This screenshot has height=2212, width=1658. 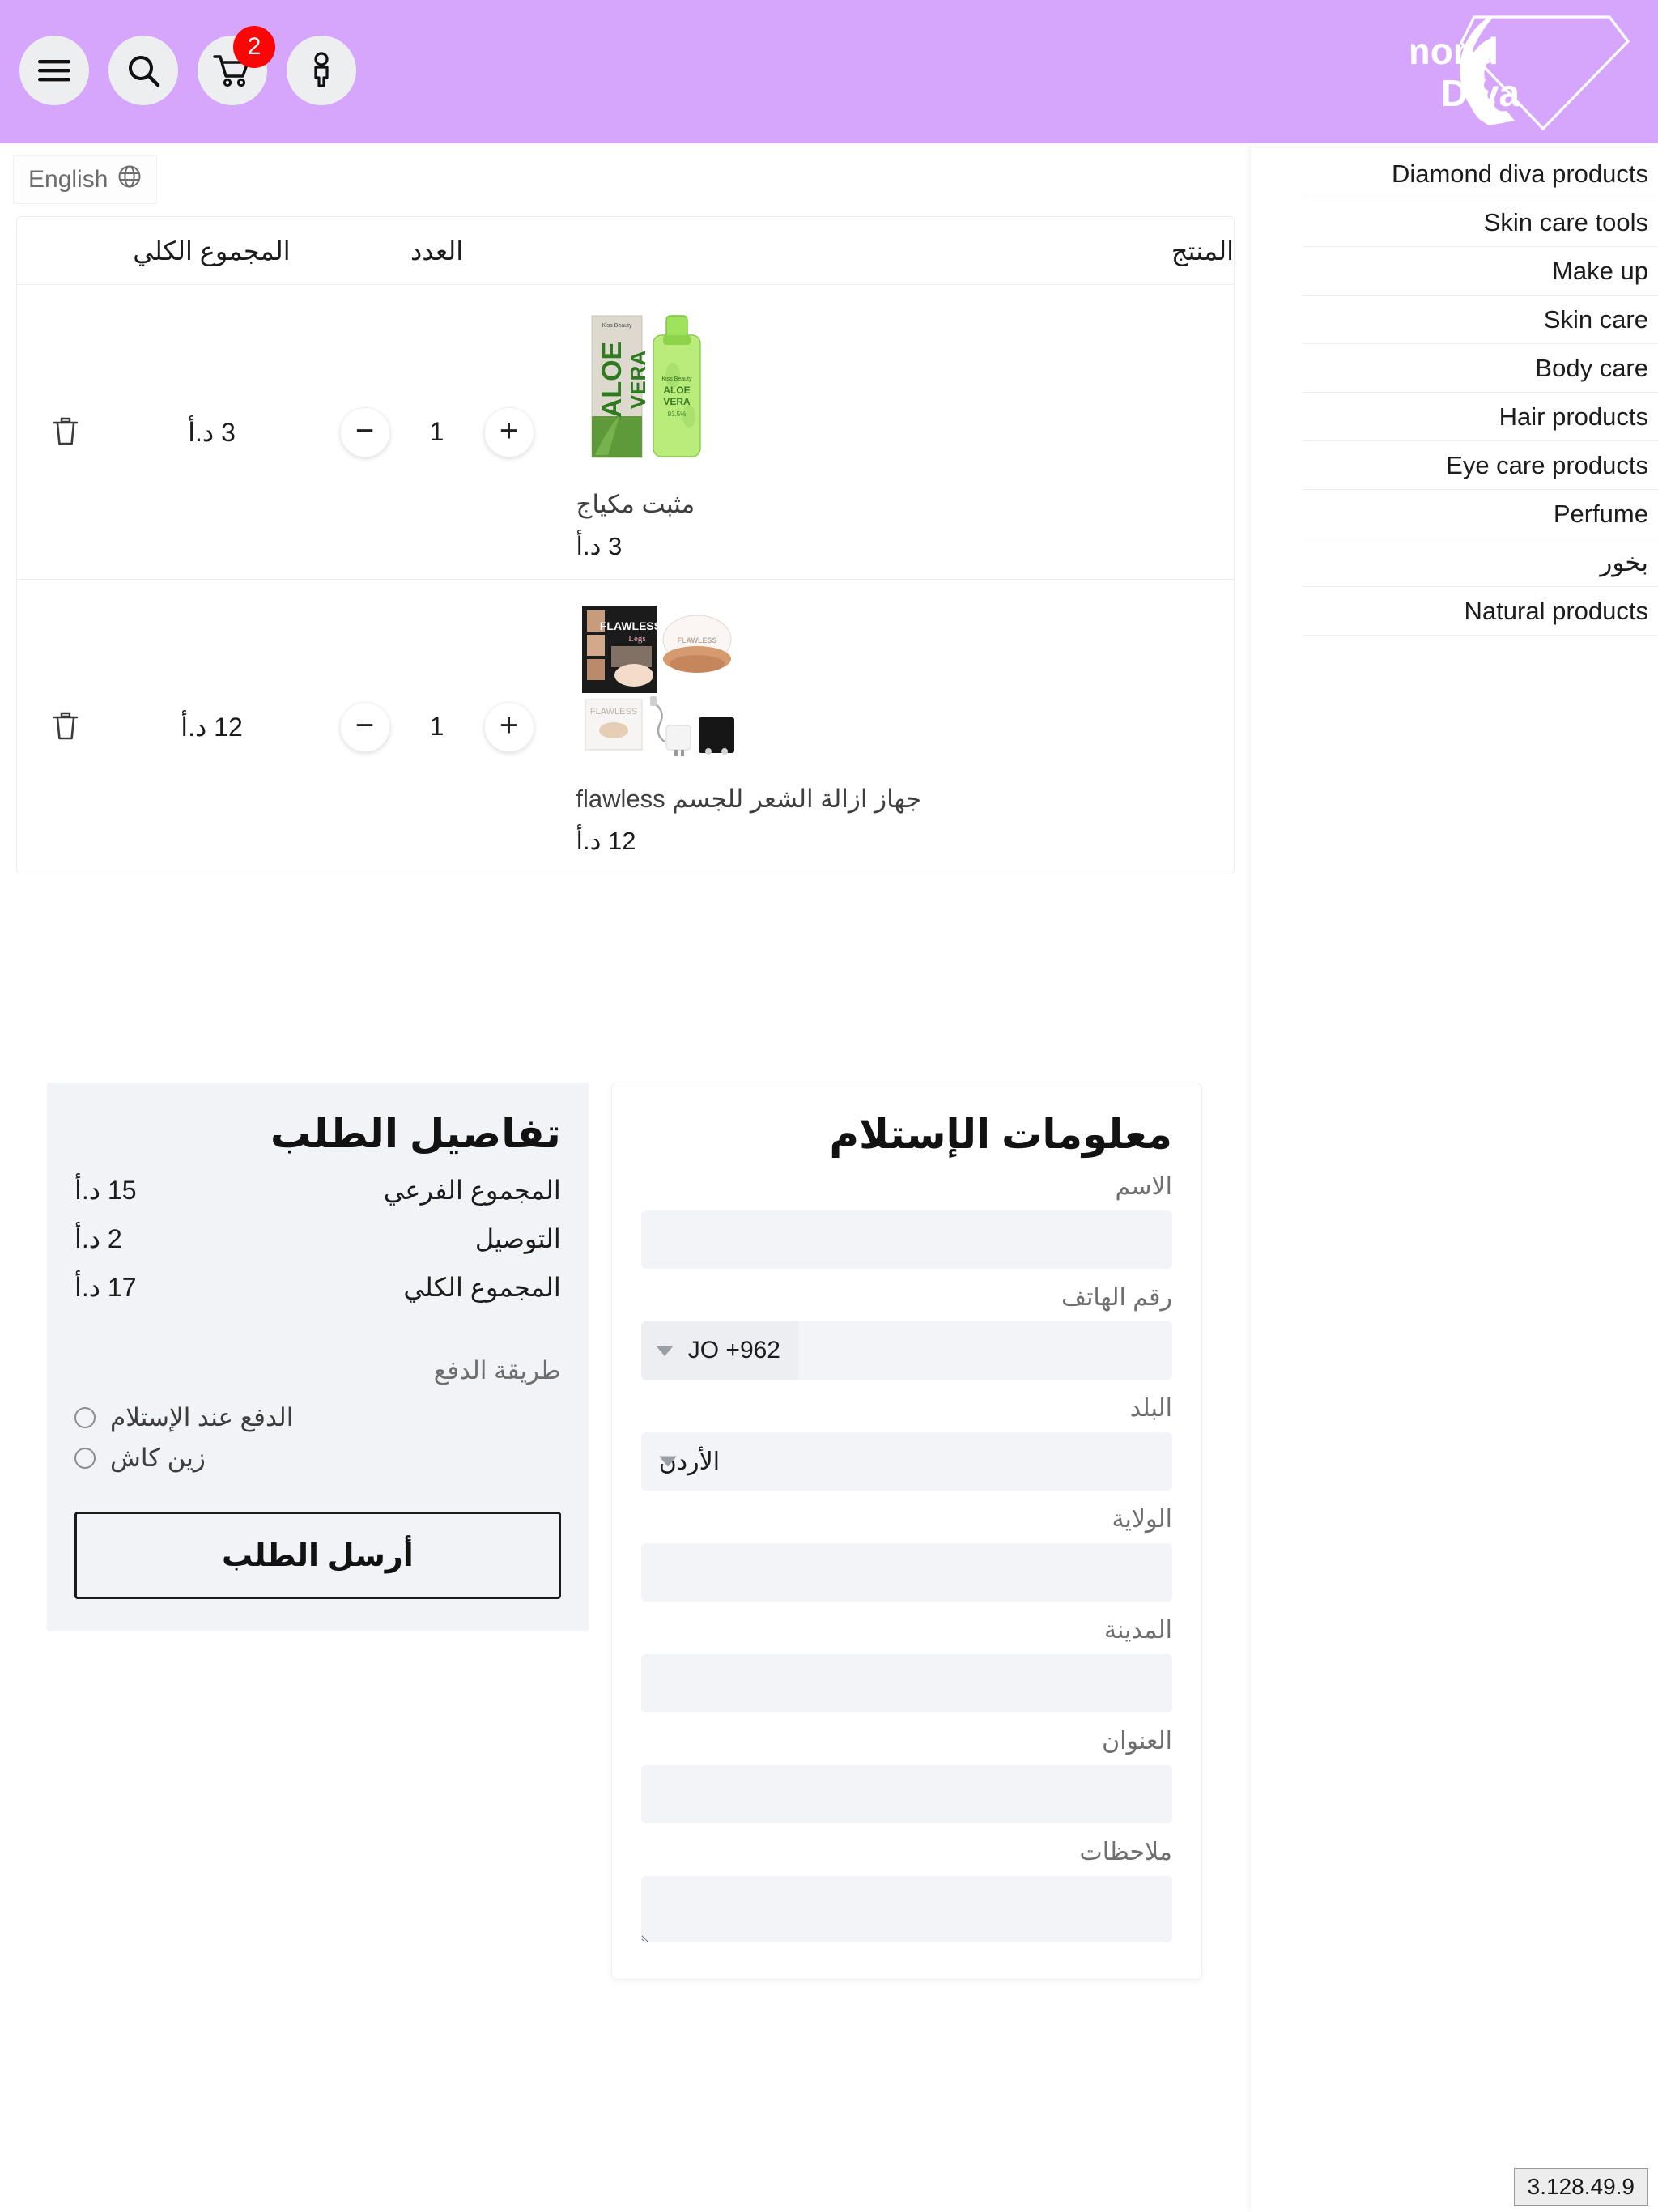 I want to click on sidebar-item-hair-products: Hair products, so click(x=1480, y=417).